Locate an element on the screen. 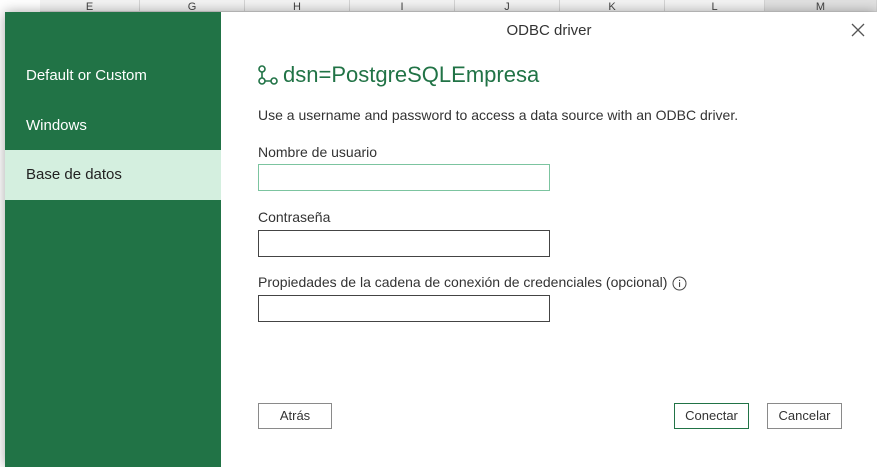 This screenshot has width=877, height=467. username-label: Nombre de usuario is located at coordinates (318, 152).